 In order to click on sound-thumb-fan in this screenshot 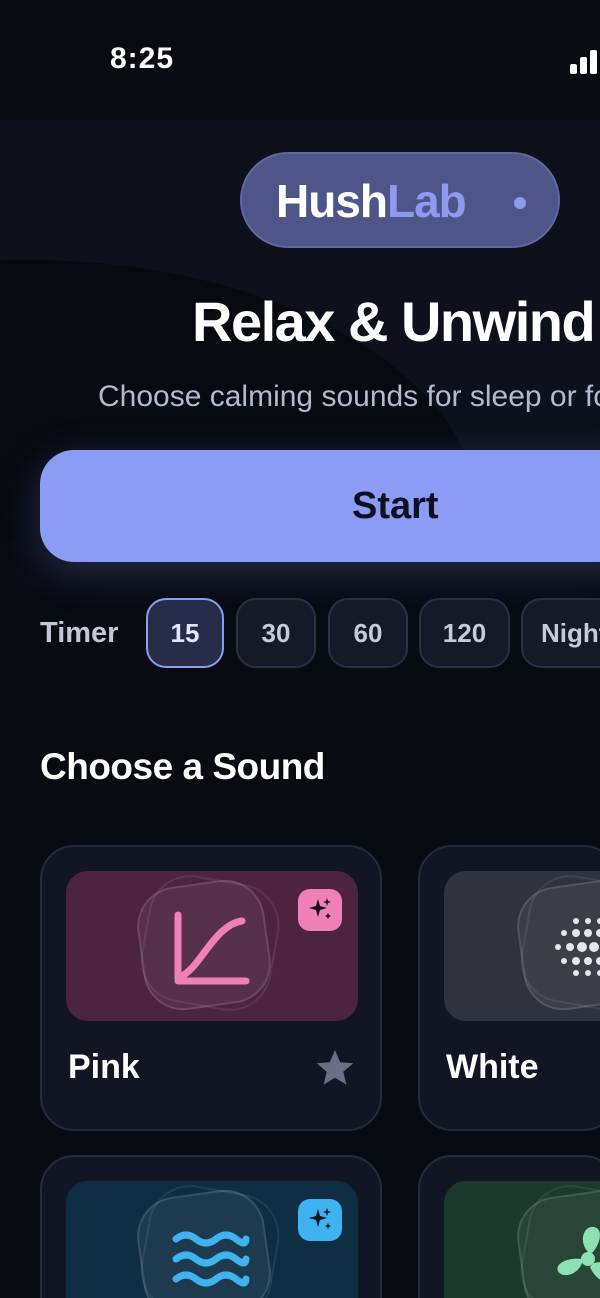, I will do `click(522, 1239)`.